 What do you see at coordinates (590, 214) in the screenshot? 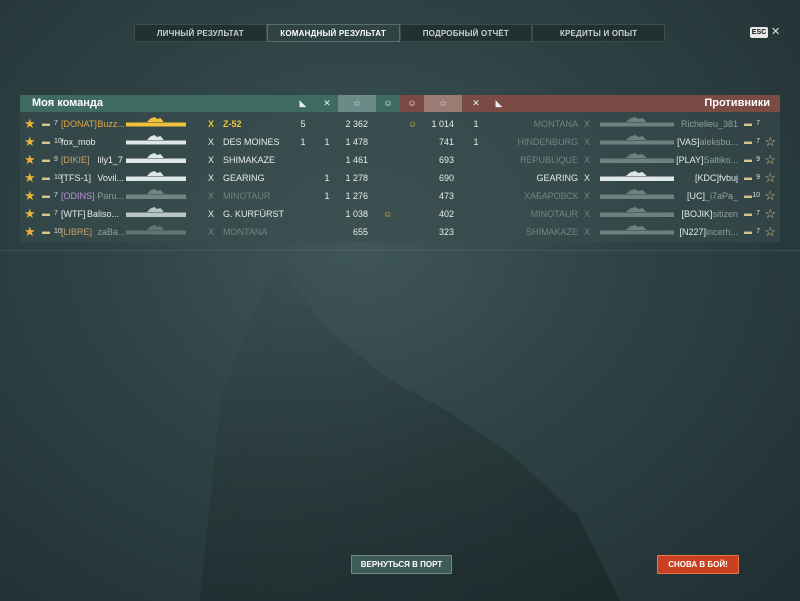
I see `table-row: 402 MINOTAUR X [BOJIK]sitizen ▬ 7 ☆` at bounding box center [590, 214].